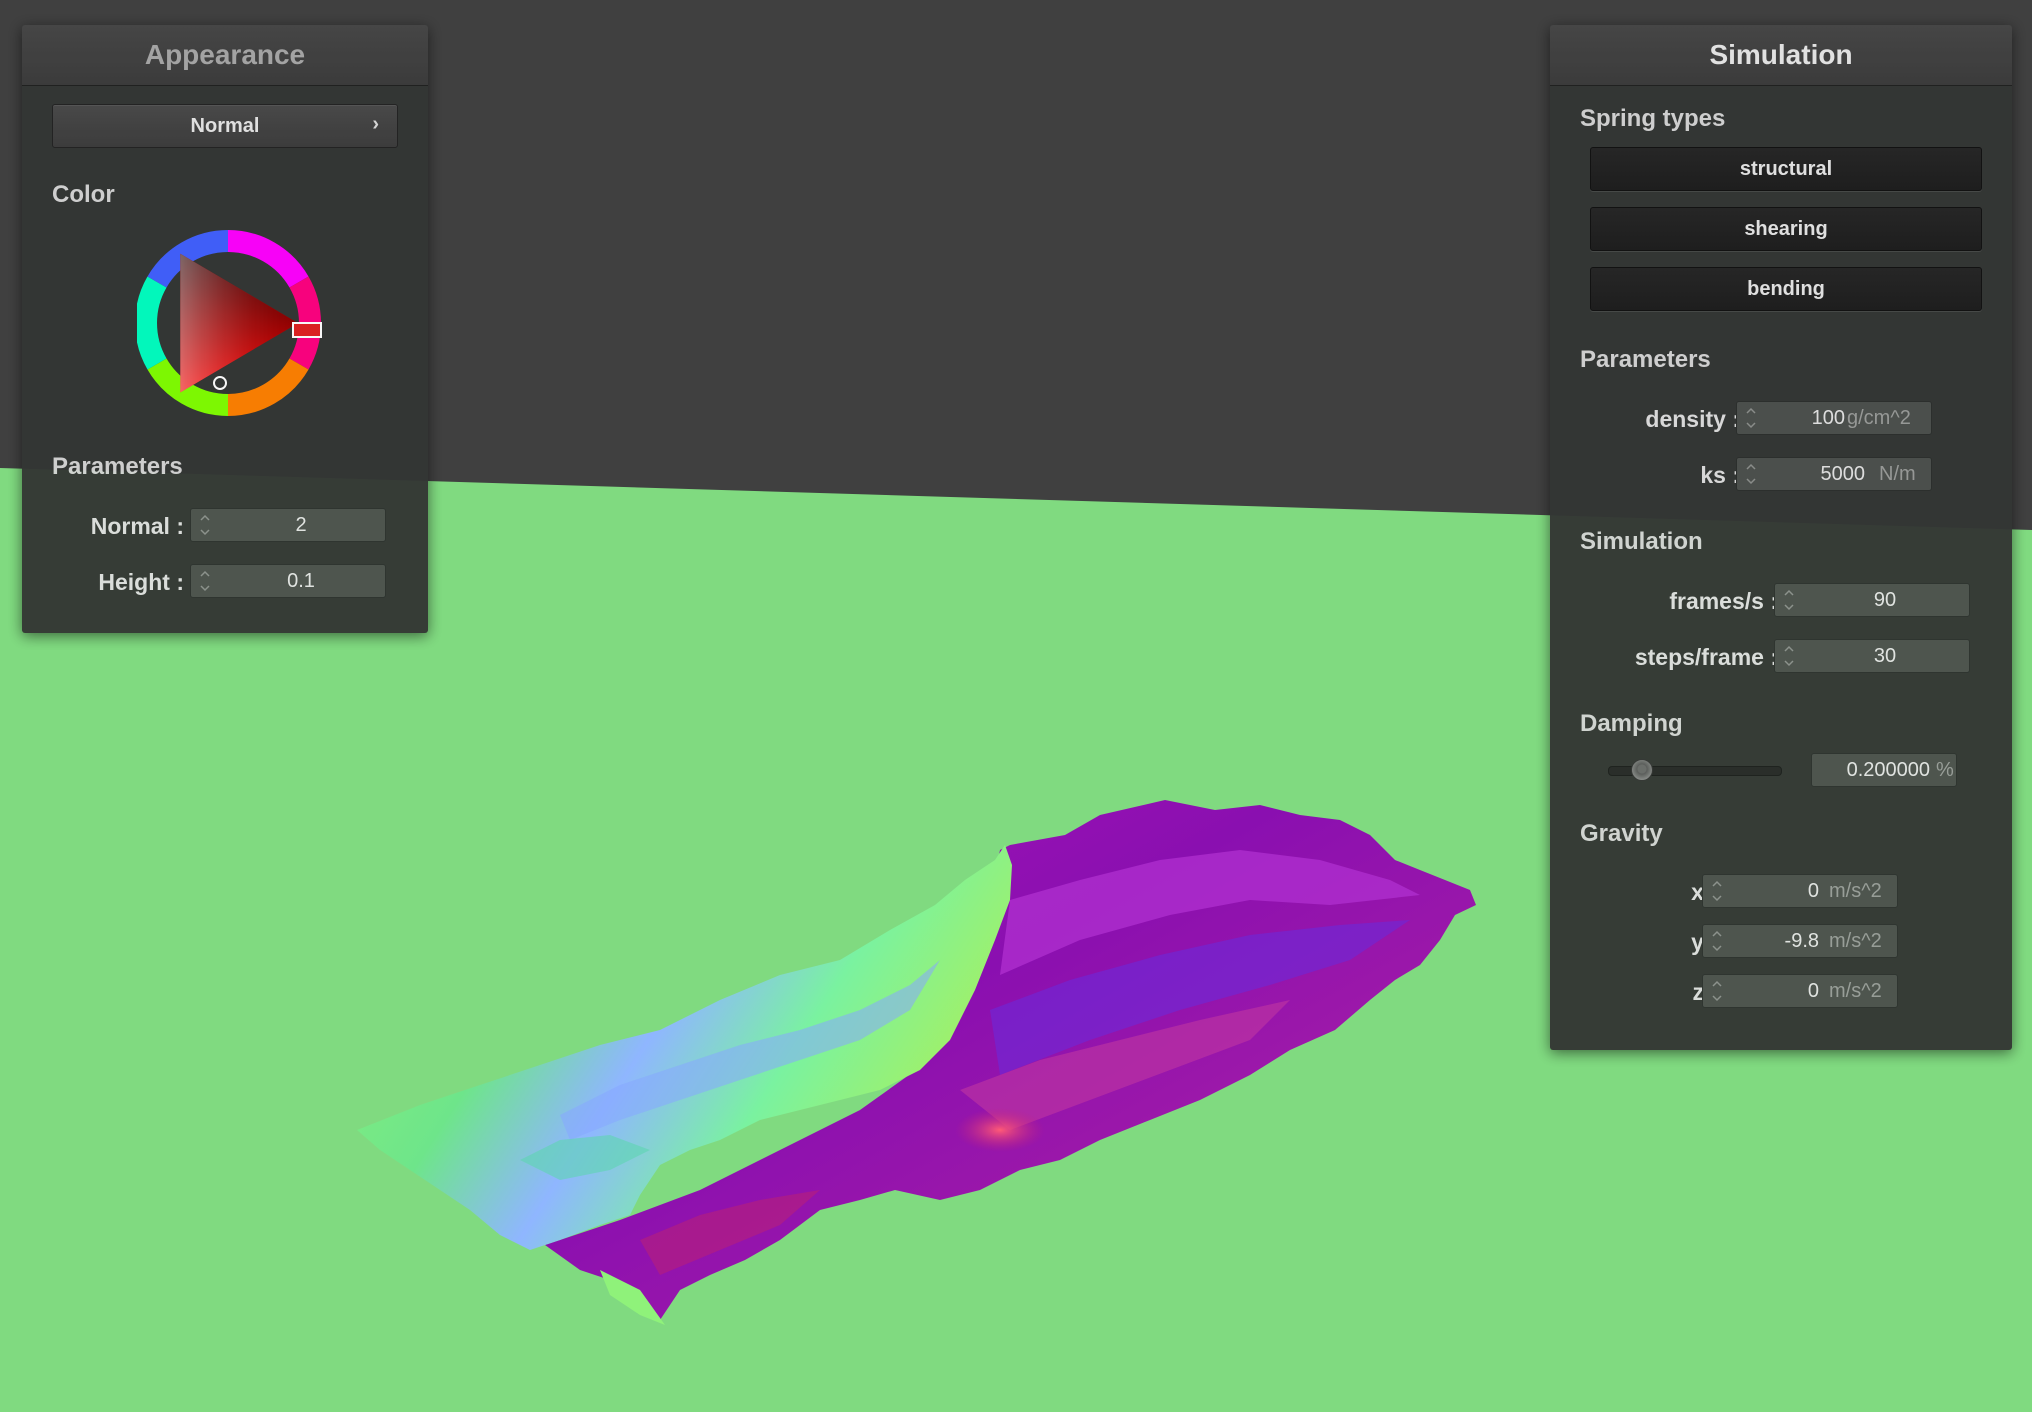 The height and width of the screenshot is (1412, 2032). What do you see at coordinates (1705, 992) in the screenshot?
I see `gravity-z-label: z :` at bounding box center [1705, 992].